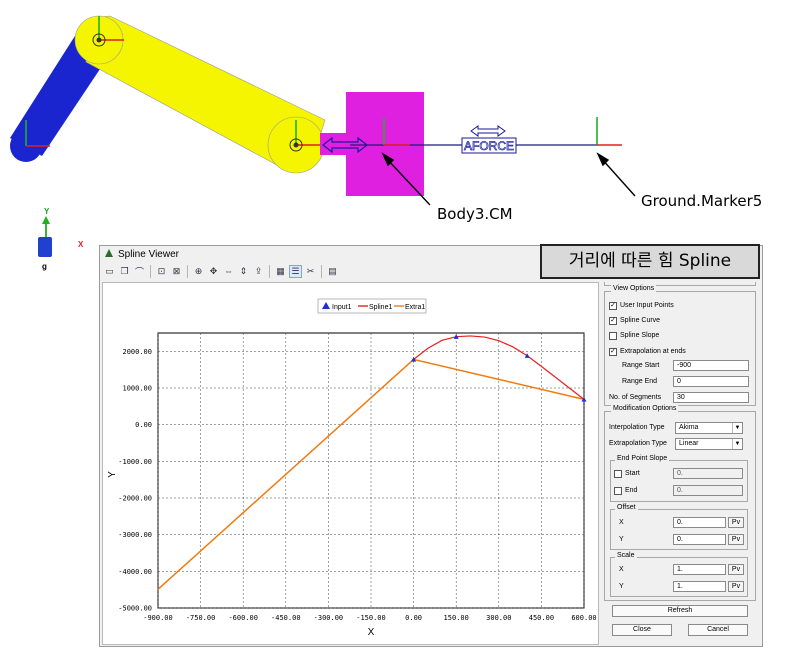 This screenshot has height=652, width=793. Describe the element at coordinates (637, 427) in the screenshot. I see `interpolation-type-label: Interpolation Type` at that location.